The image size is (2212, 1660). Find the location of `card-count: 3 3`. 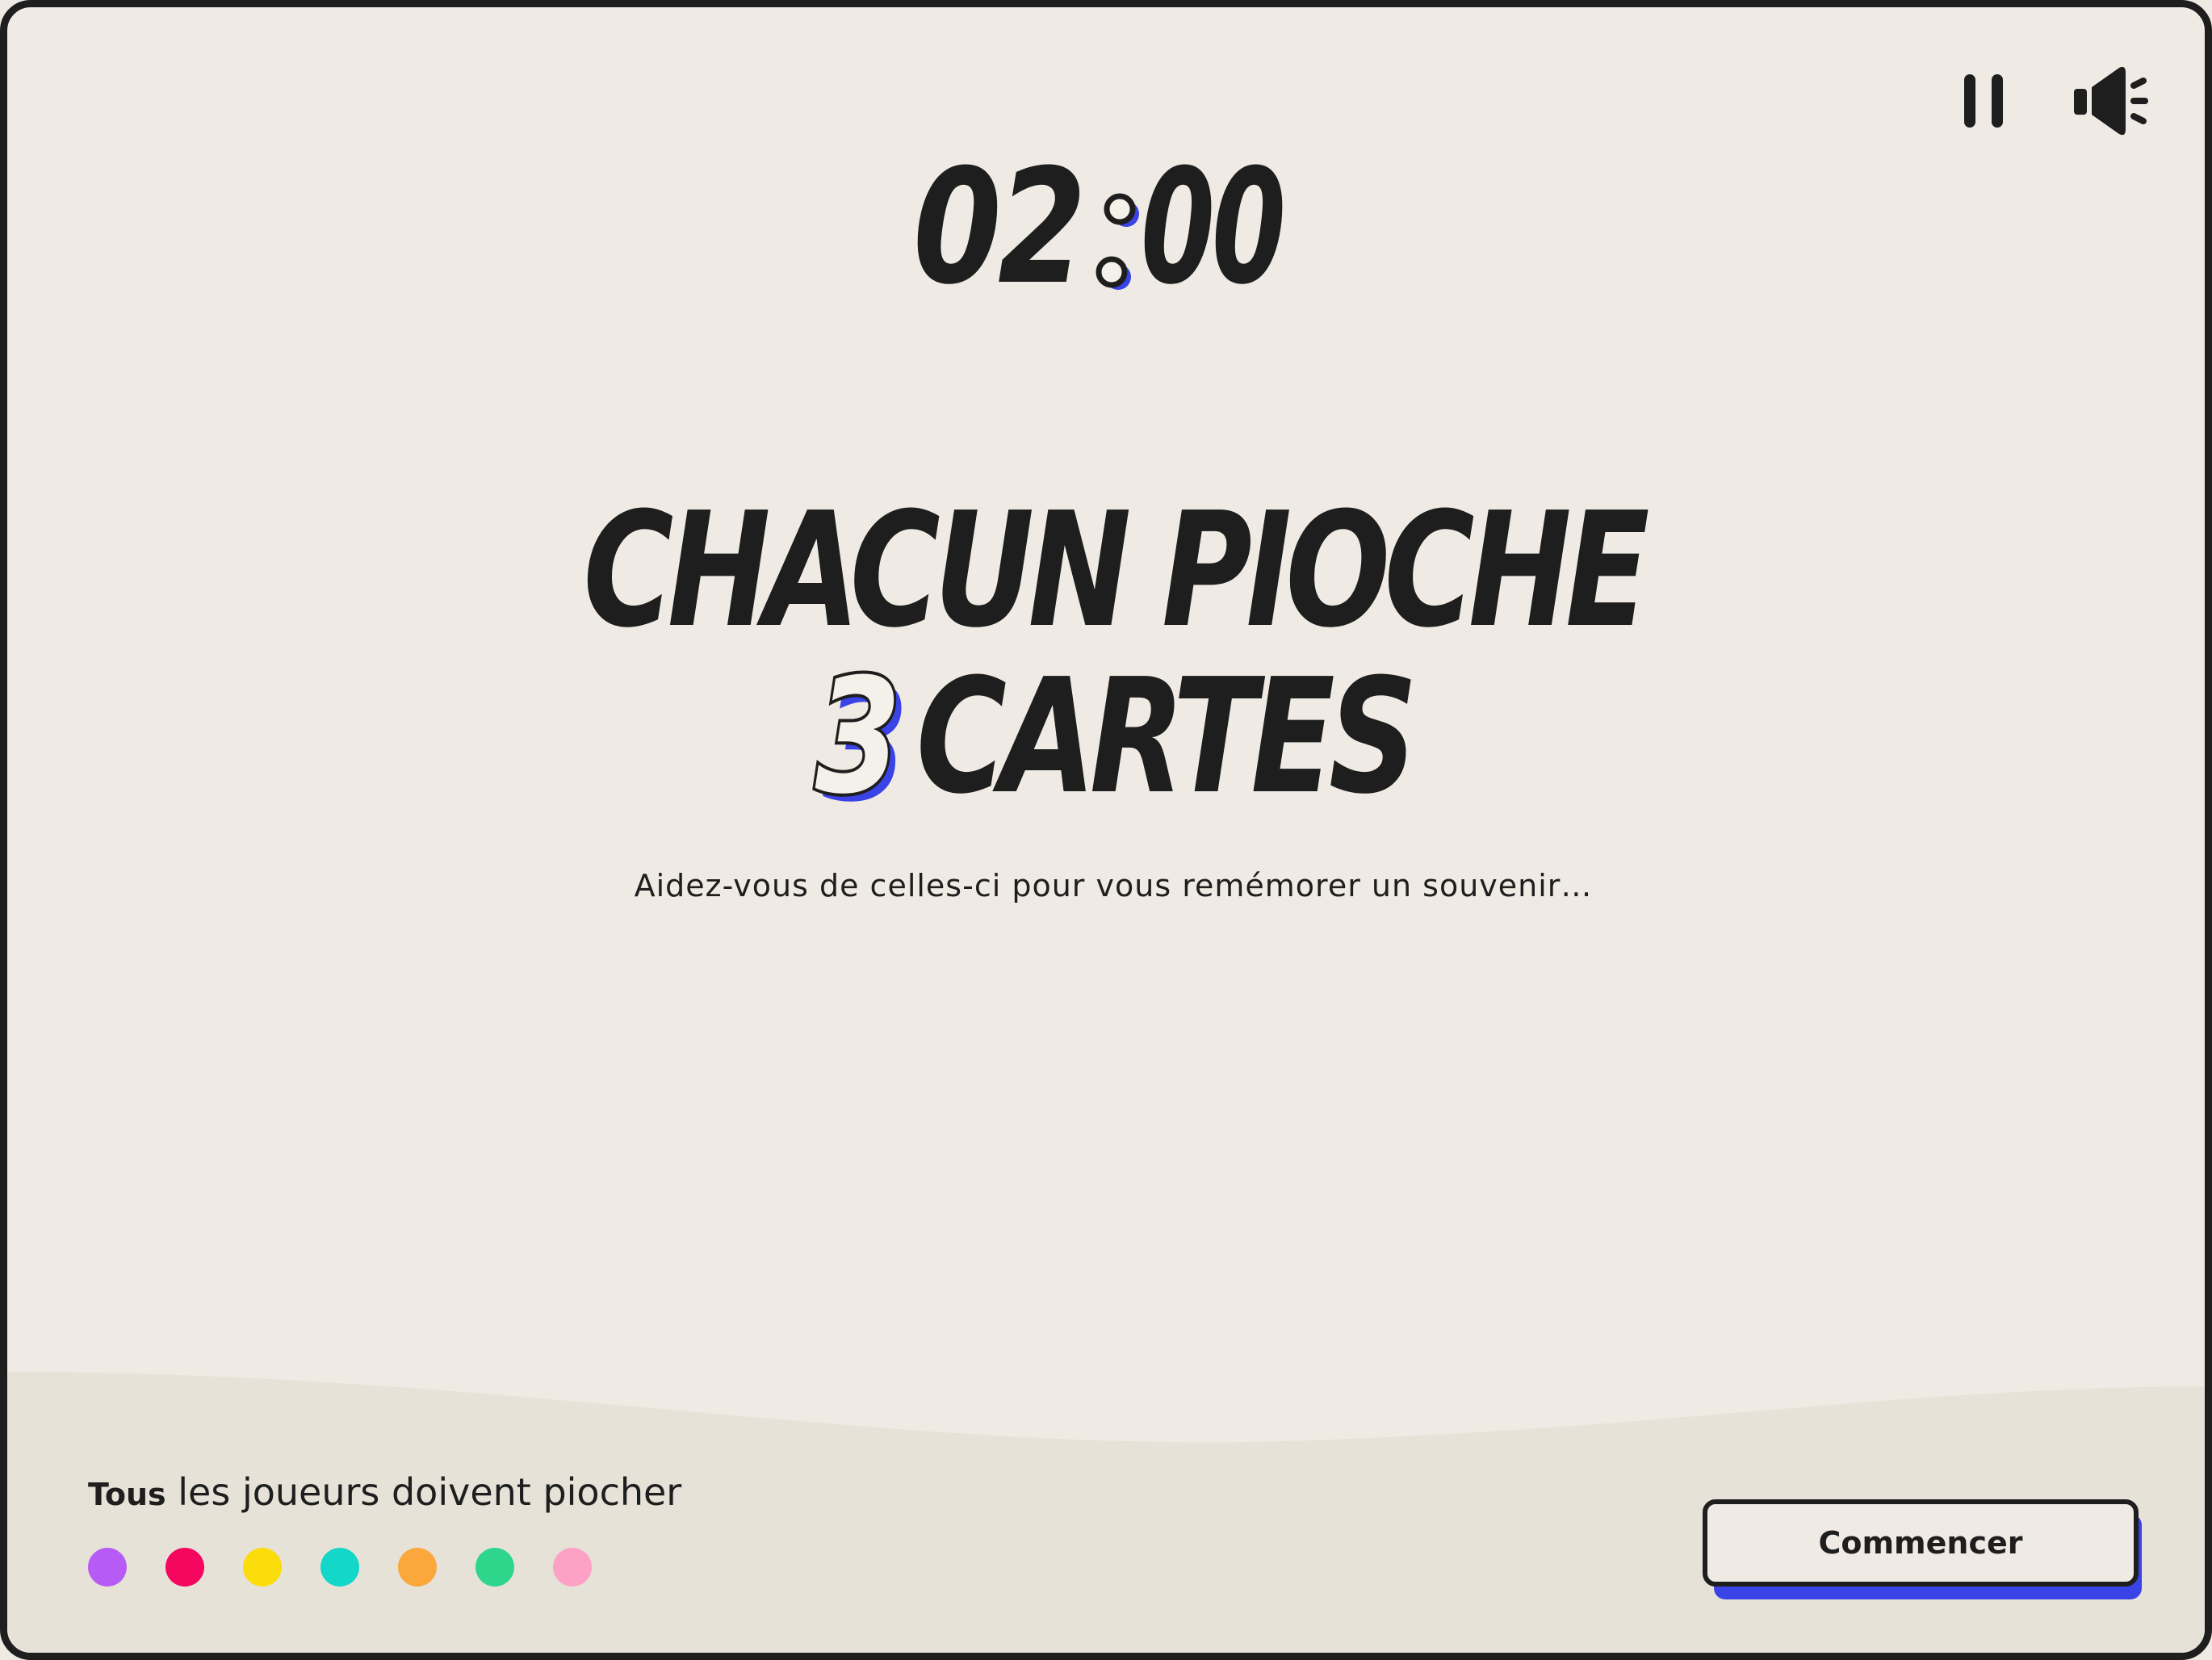

card-count: 3 3 is located at coordinates (861, 739).